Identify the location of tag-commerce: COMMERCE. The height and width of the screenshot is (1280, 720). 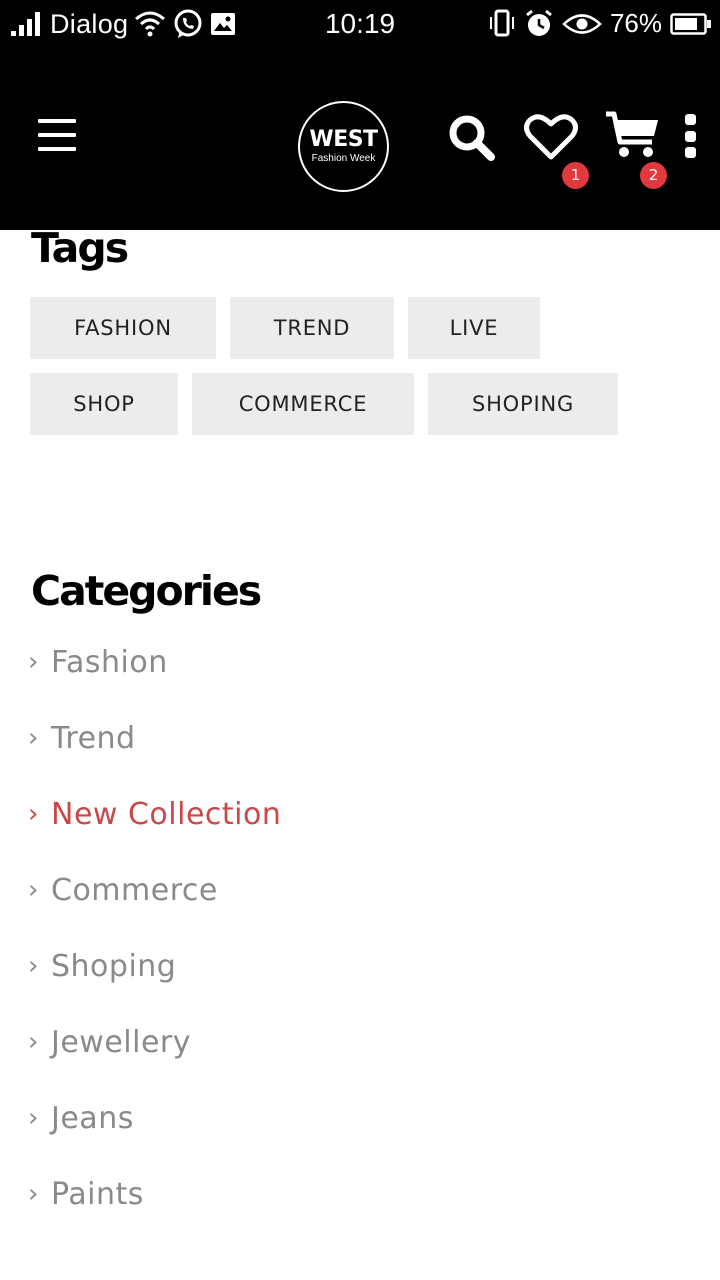
(303, 404).